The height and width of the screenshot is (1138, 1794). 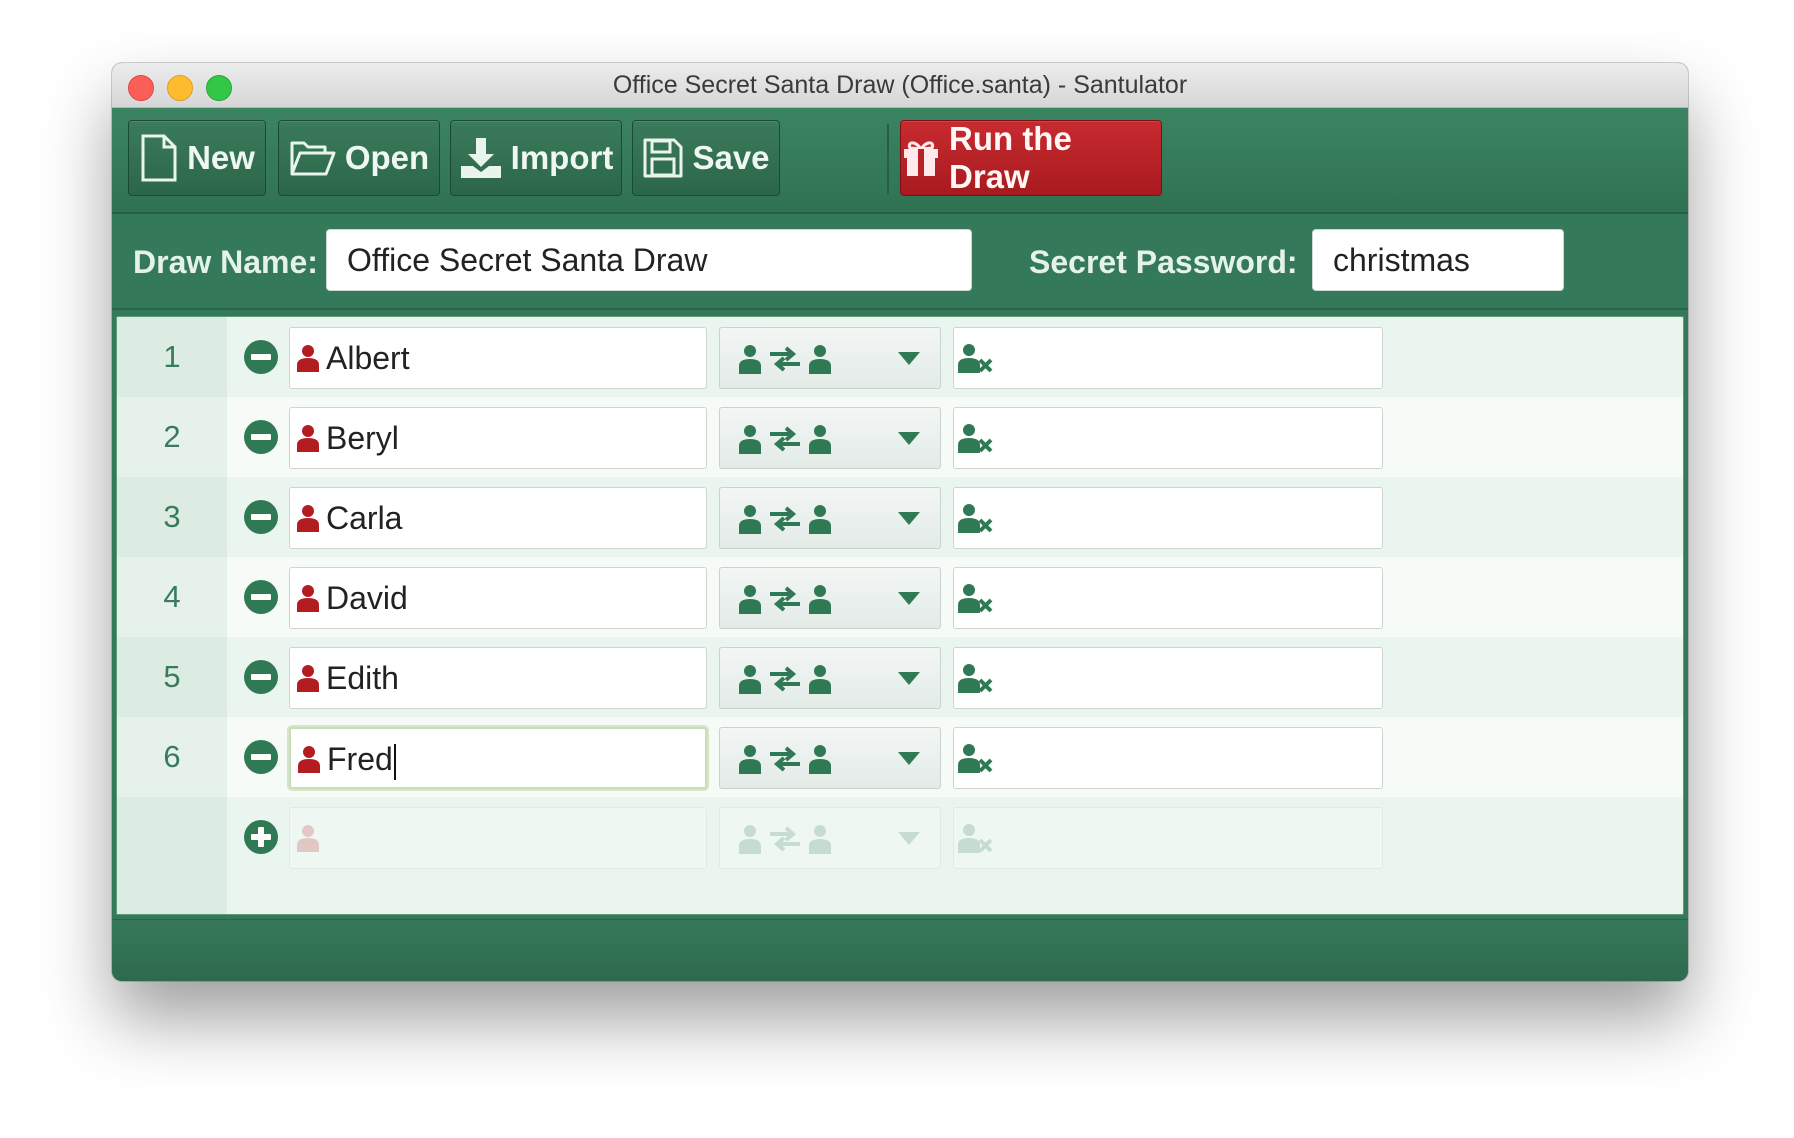 I want to click on participant-row: 4 David, so click(x=900, y=597).